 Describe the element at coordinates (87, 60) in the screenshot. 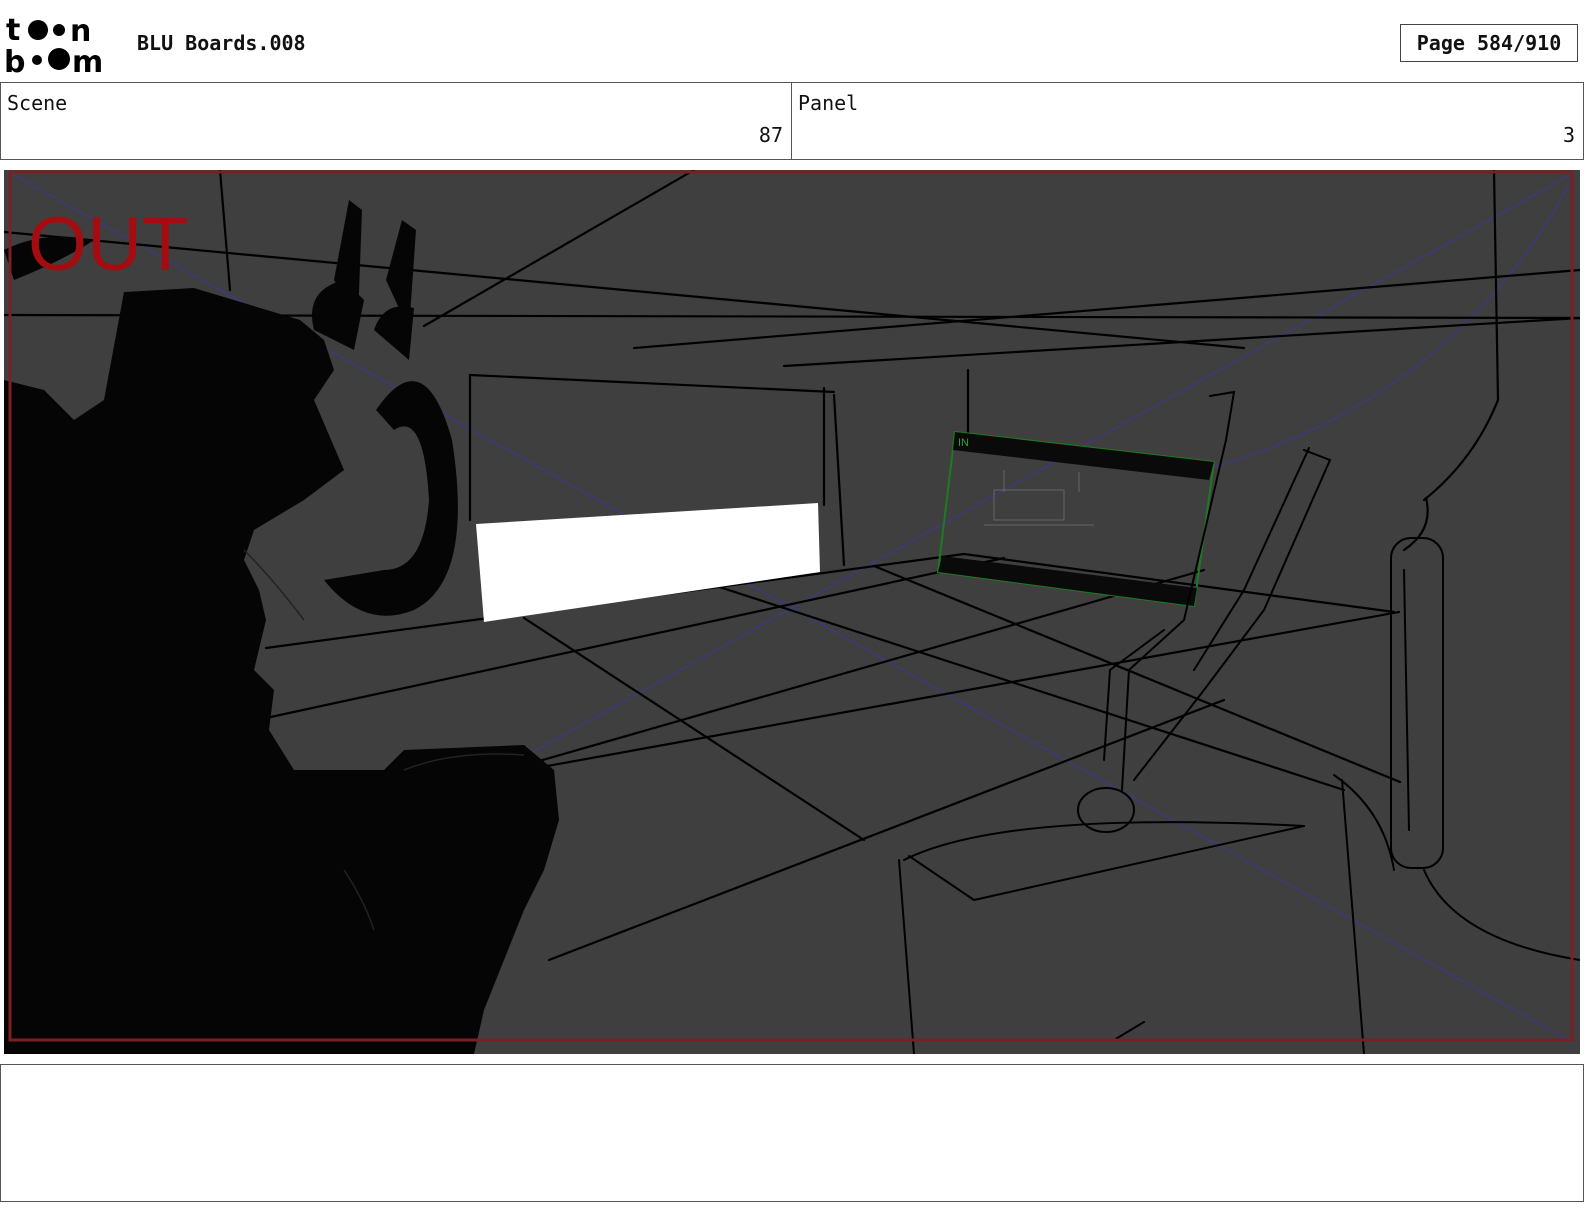

I see `svg-text: m` at that location.